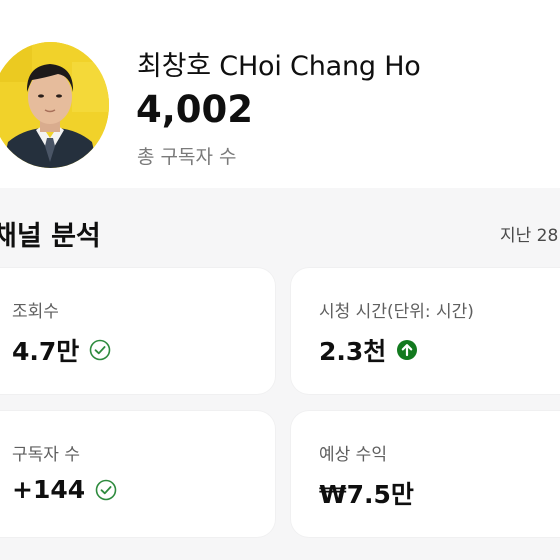 The image size is (560, 560). I want to click on avatar, so click(54, 105).